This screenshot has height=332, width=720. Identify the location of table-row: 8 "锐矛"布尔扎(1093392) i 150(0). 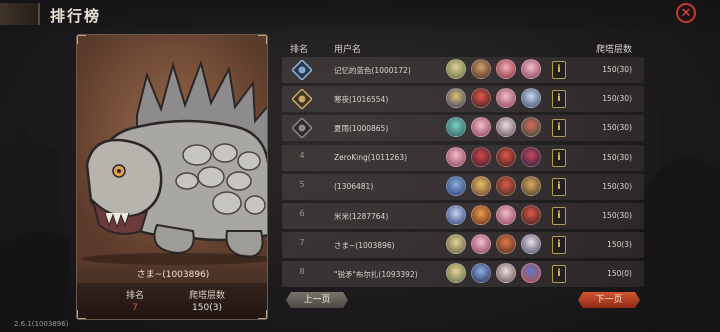
(463, 274).